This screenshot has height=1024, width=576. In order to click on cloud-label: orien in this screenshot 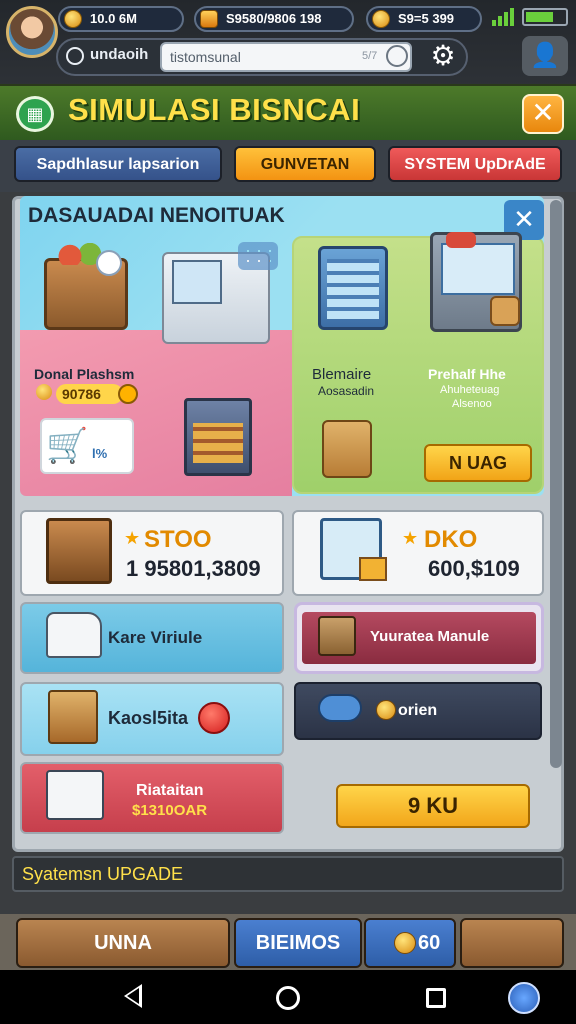, I will do `click(418, 710)`.